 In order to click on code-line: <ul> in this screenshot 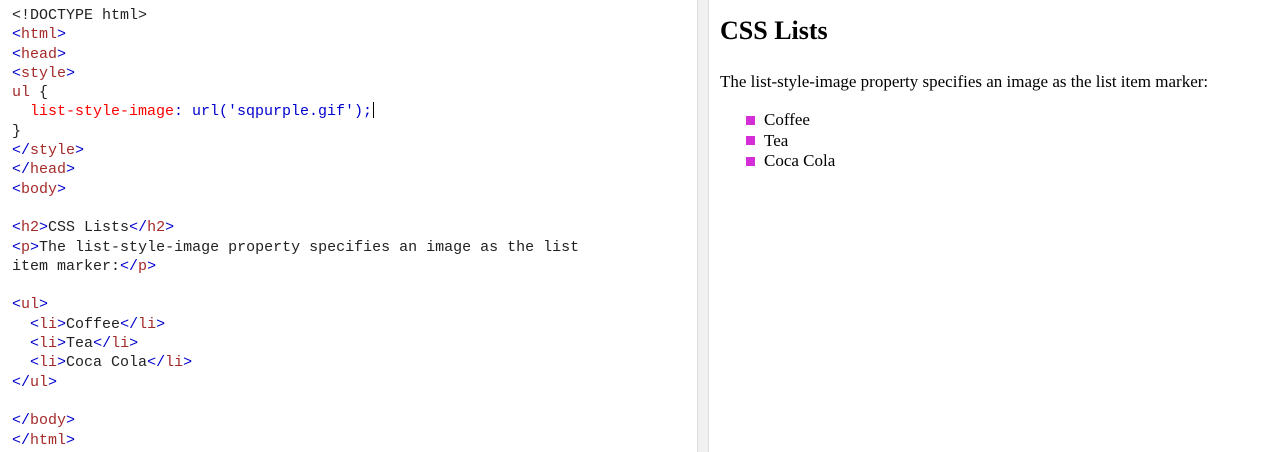, I will do `click(295, 304)`.